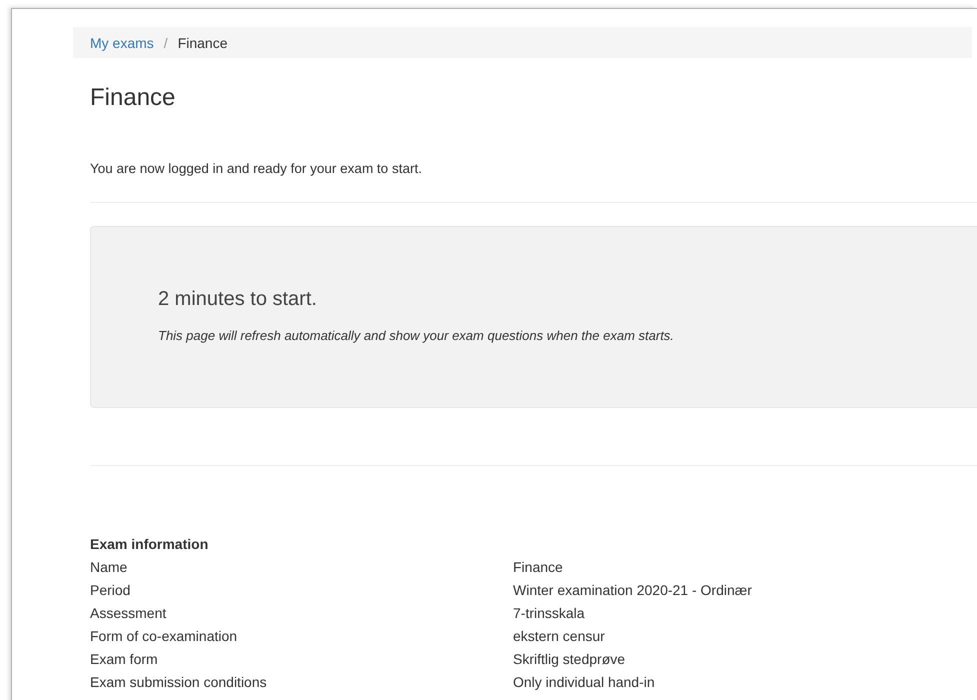  What do you see at coordinates (164, 636) in the screenshot?
I see `info-label: Form of co-examination` at bounding box center [164, 636].